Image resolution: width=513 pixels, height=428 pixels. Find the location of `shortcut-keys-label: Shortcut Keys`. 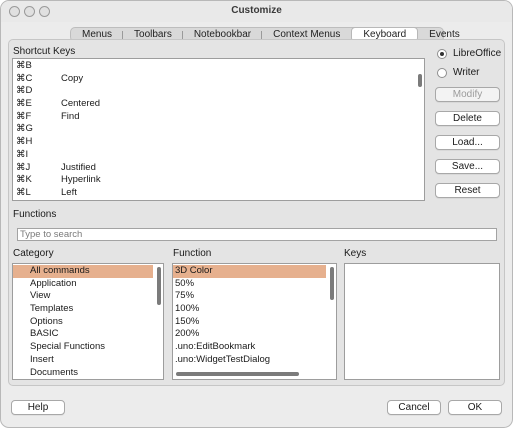

shortcut-keys-label: Shortcut Keys is located at coordinates (44, 51).